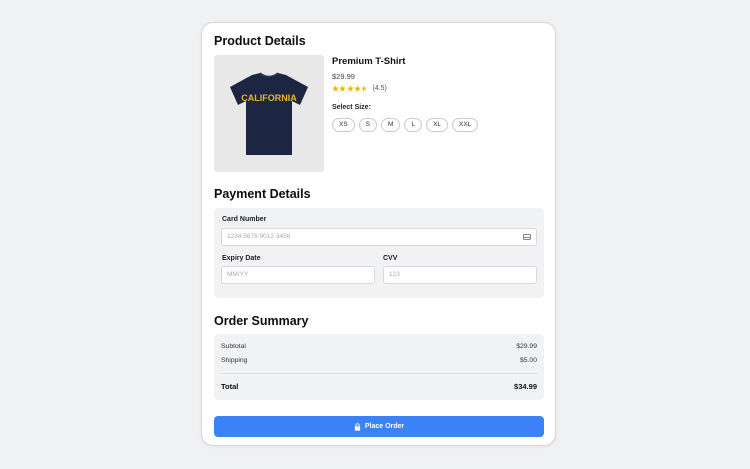  Describe the element at coordinates (234, 360) in the screenshot. I see `shipping-label: Shipping` at that location.